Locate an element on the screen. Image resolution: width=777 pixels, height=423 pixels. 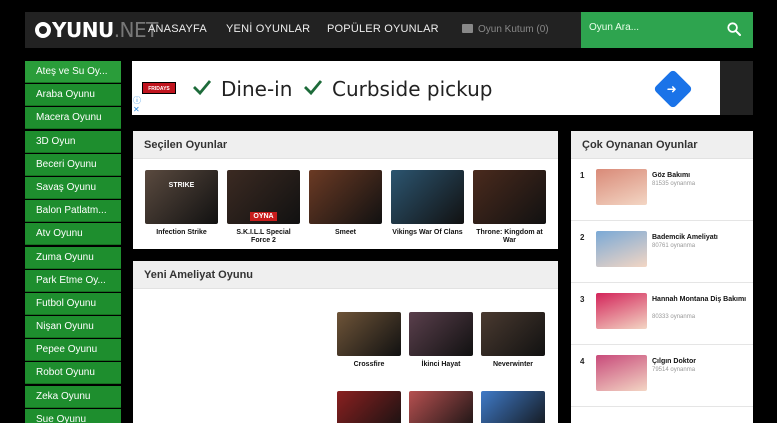
ad-text-curbside: Curbside pickup is located at coordinates (412, 89).